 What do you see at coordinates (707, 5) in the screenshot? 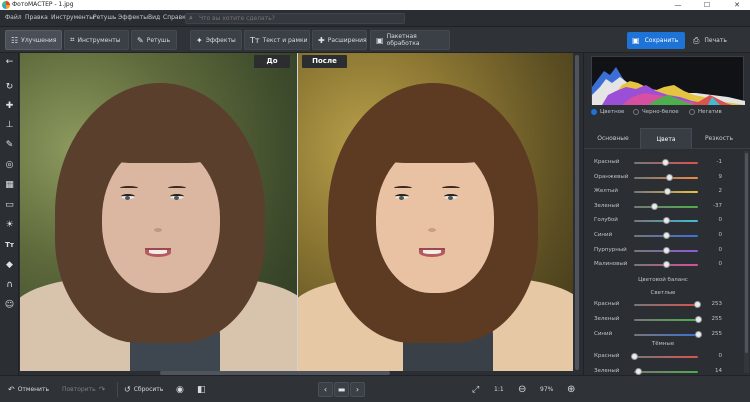
I see `maximize-button: ☐` at bounding box center [707, 5].